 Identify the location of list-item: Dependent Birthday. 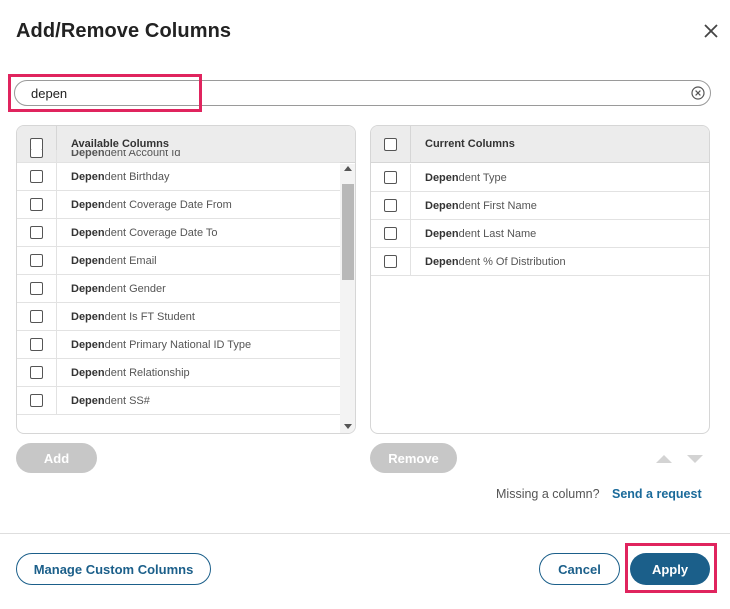
(178, 177).